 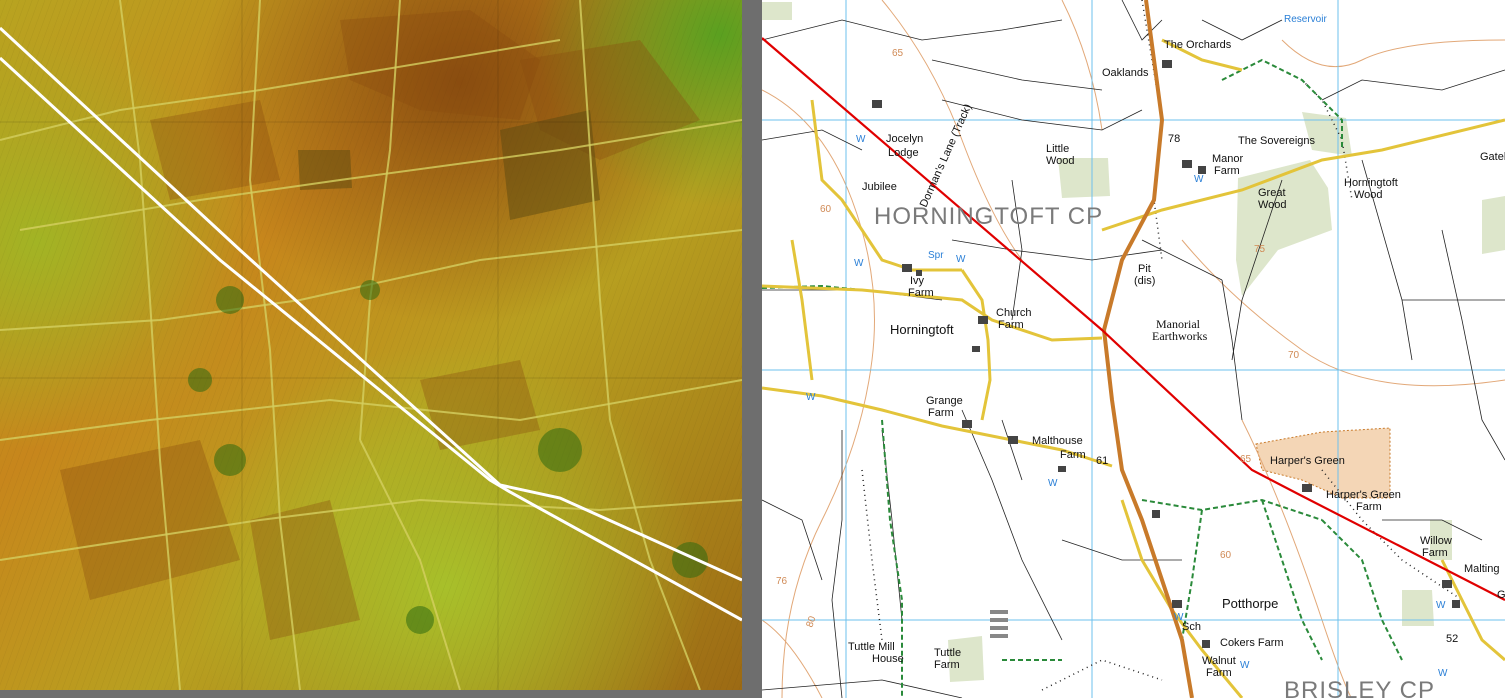 What do you see at coordinates (1219, 673) in the screenshot?
I see `label-walnut-farm: Farm` at bounding box center [1219, 673].